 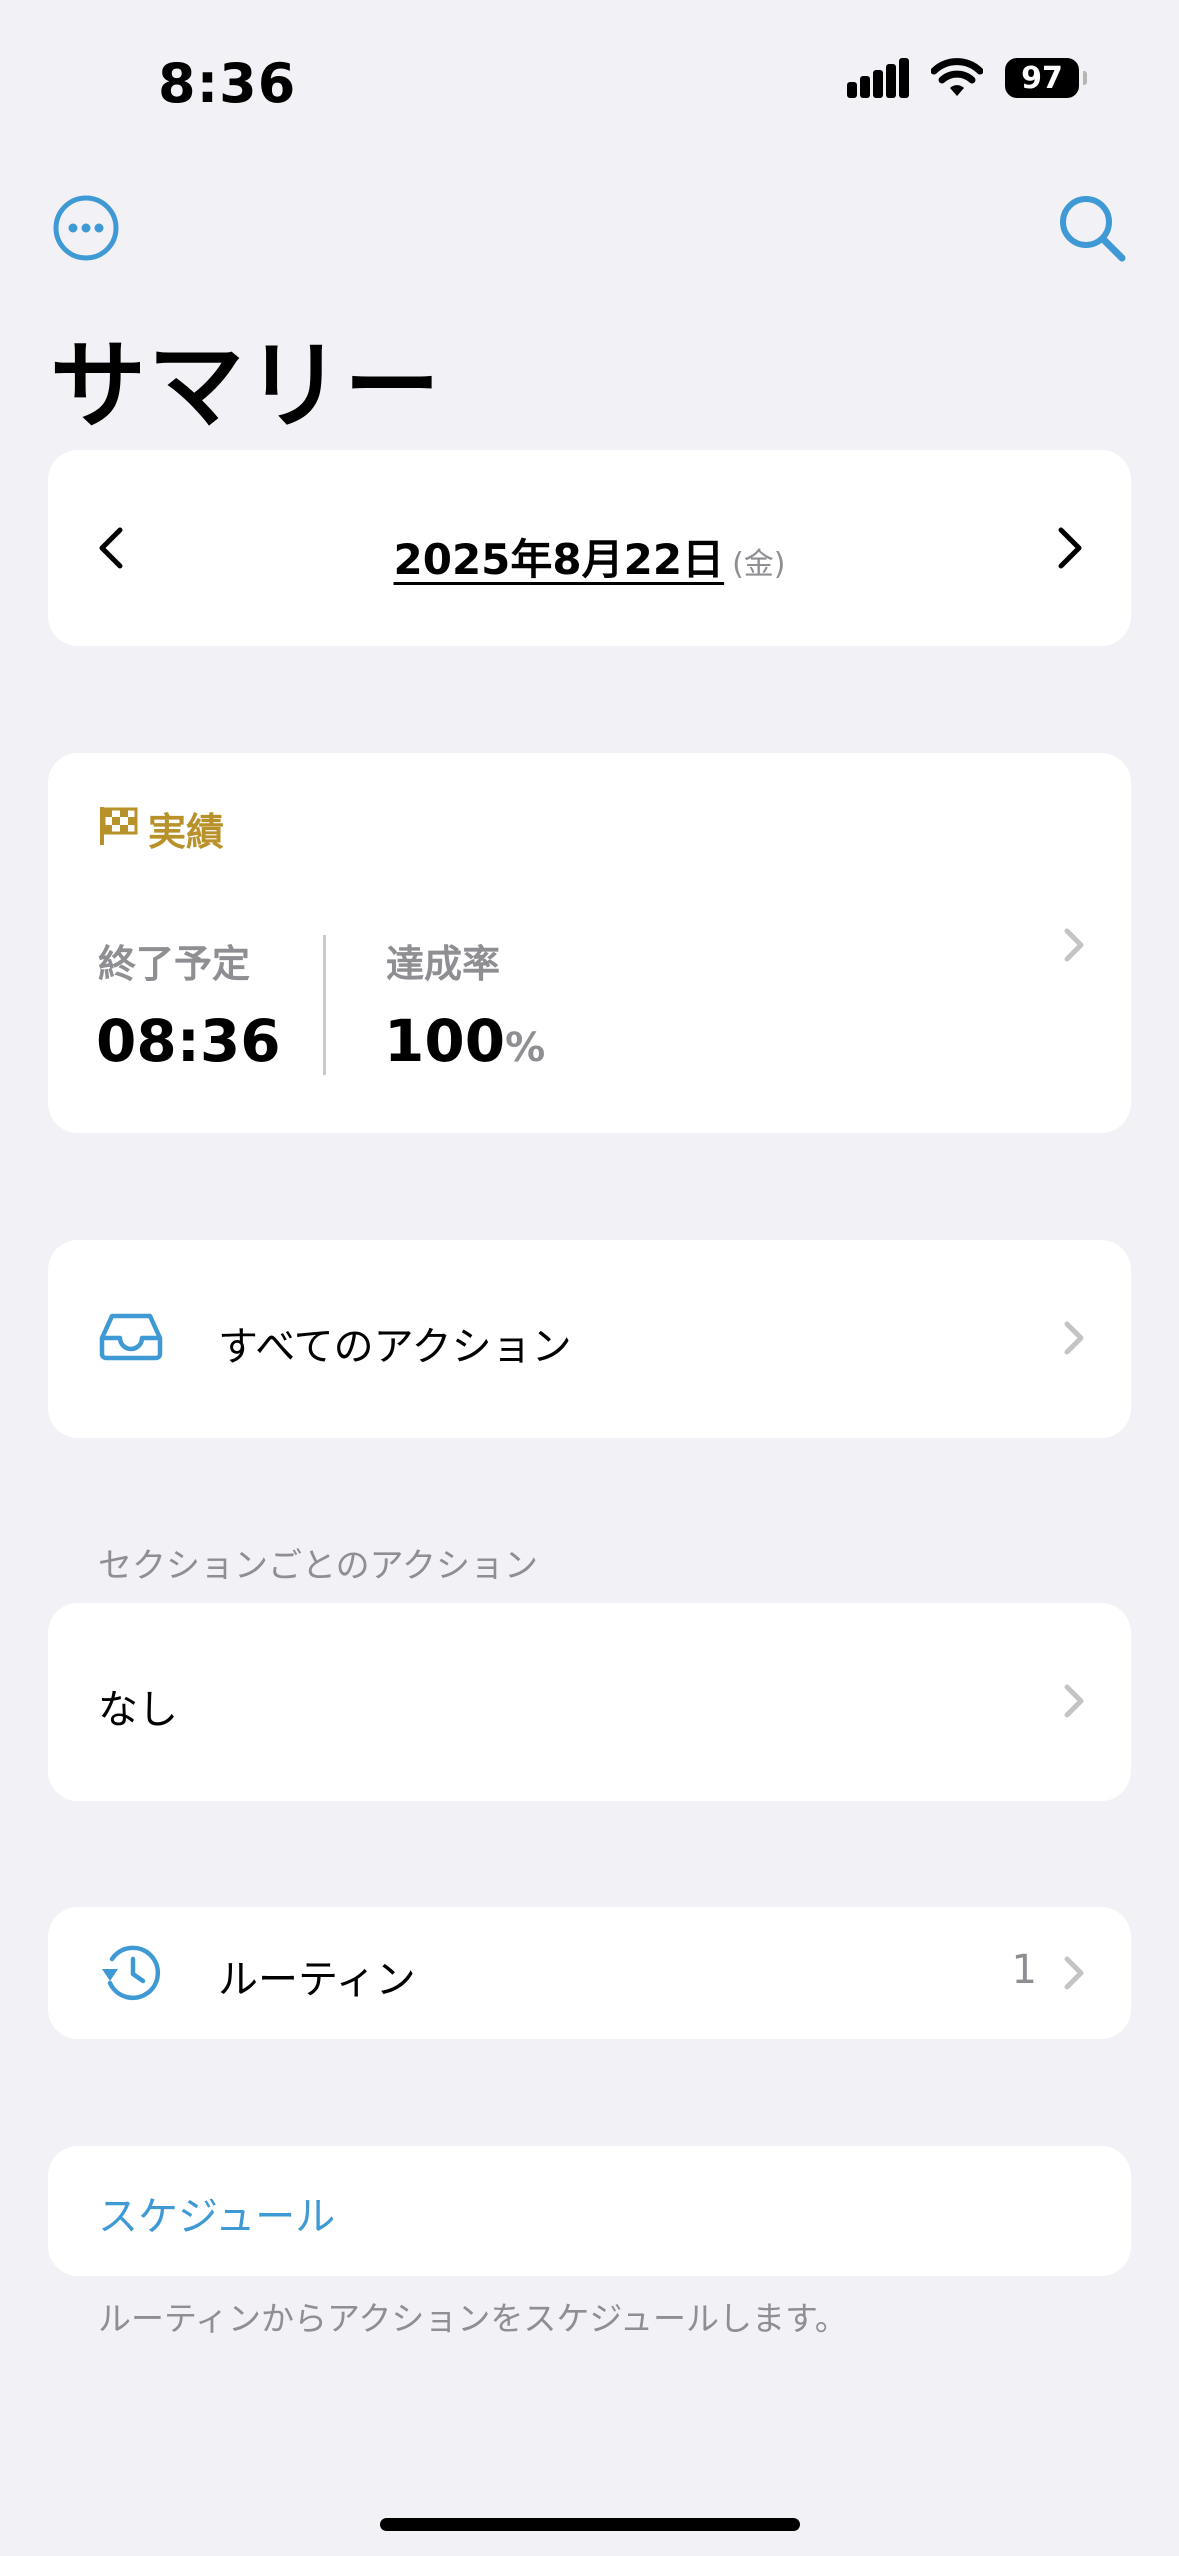 I want to click on completion-rate-unit: %, so click(x=525, y=1048).